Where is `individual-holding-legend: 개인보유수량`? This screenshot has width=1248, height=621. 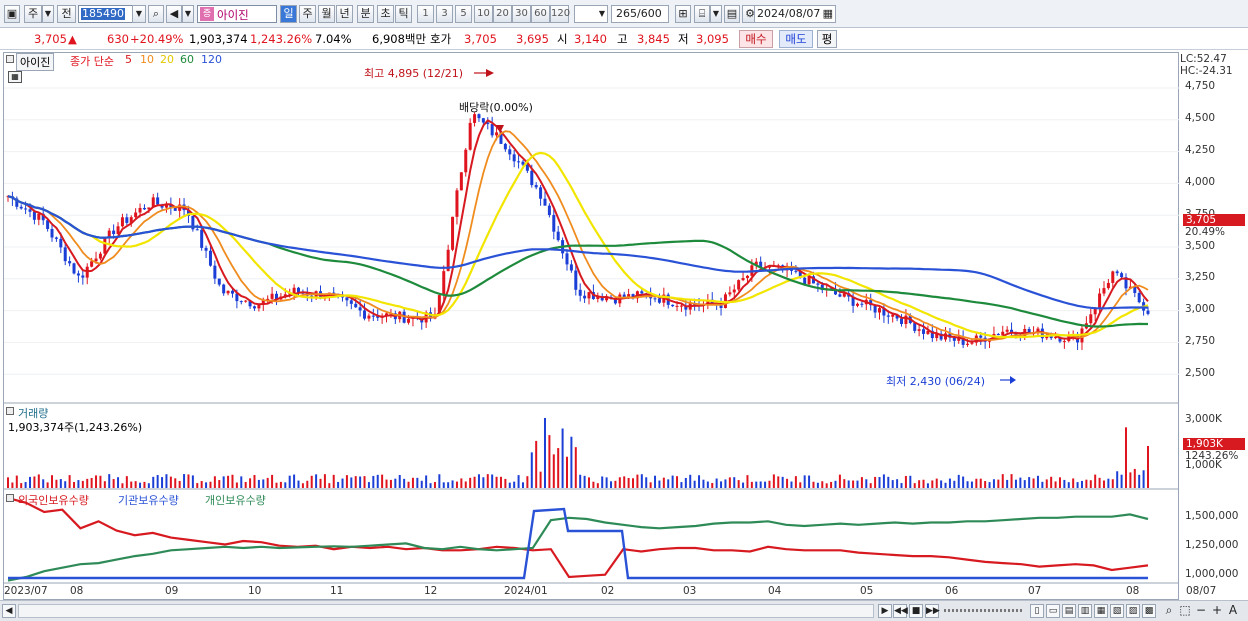 individual-holding-legend: 개인보유수량 is located at coordinates (235, 500).